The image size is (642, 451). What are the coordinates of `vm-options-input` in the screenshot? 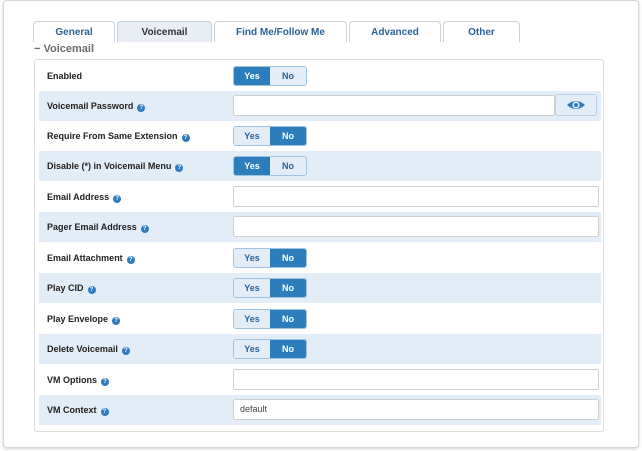 It's located at (416, 379).